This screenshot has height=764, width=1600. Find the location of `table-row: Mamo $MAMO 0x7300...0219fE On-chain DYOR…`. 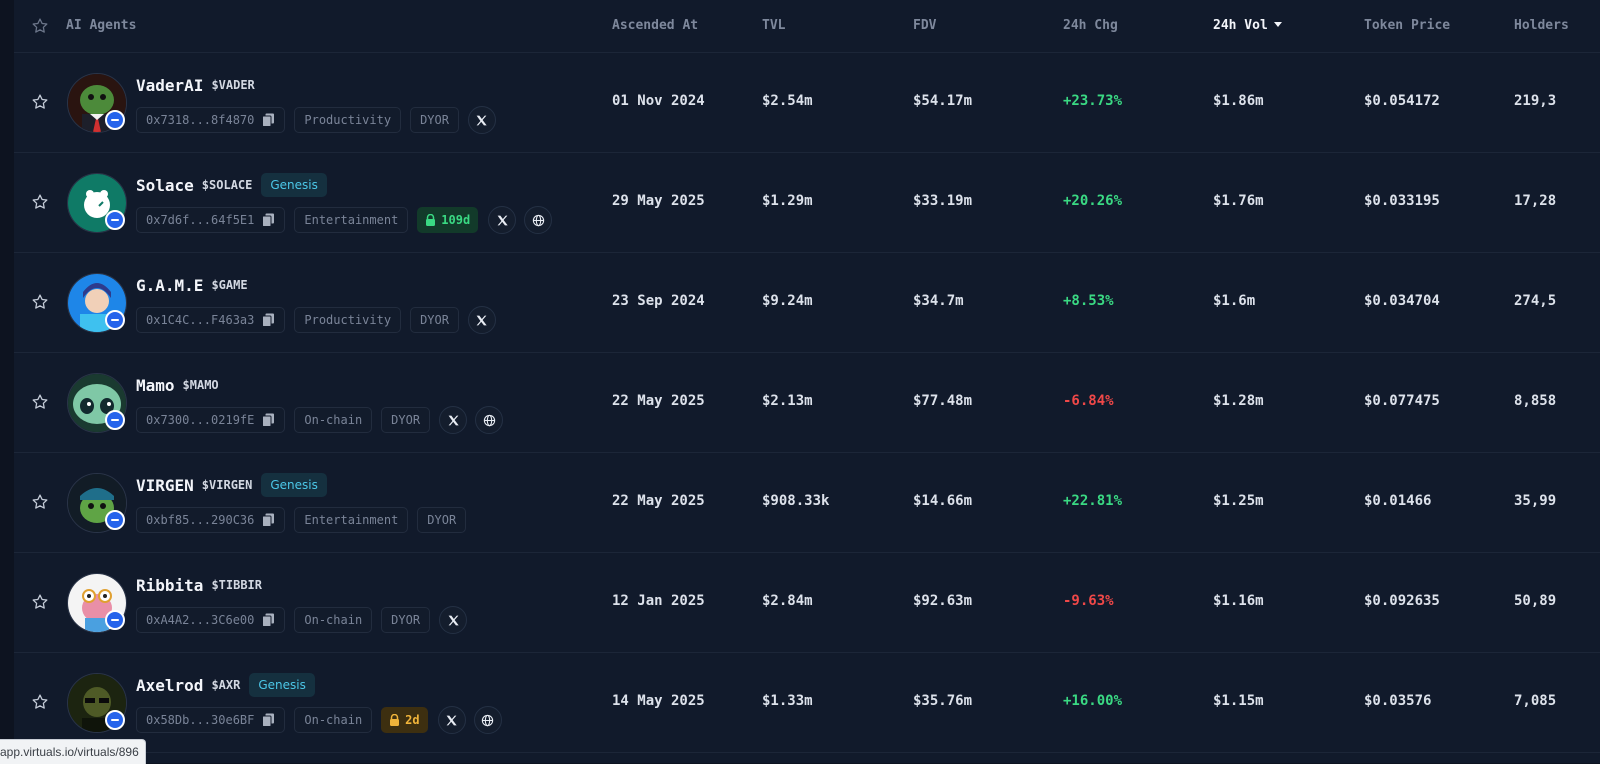

table-row: Mamo $MAMO 0x7300...0219fE On-chain DYOR… is located at coordinates (807, 403).